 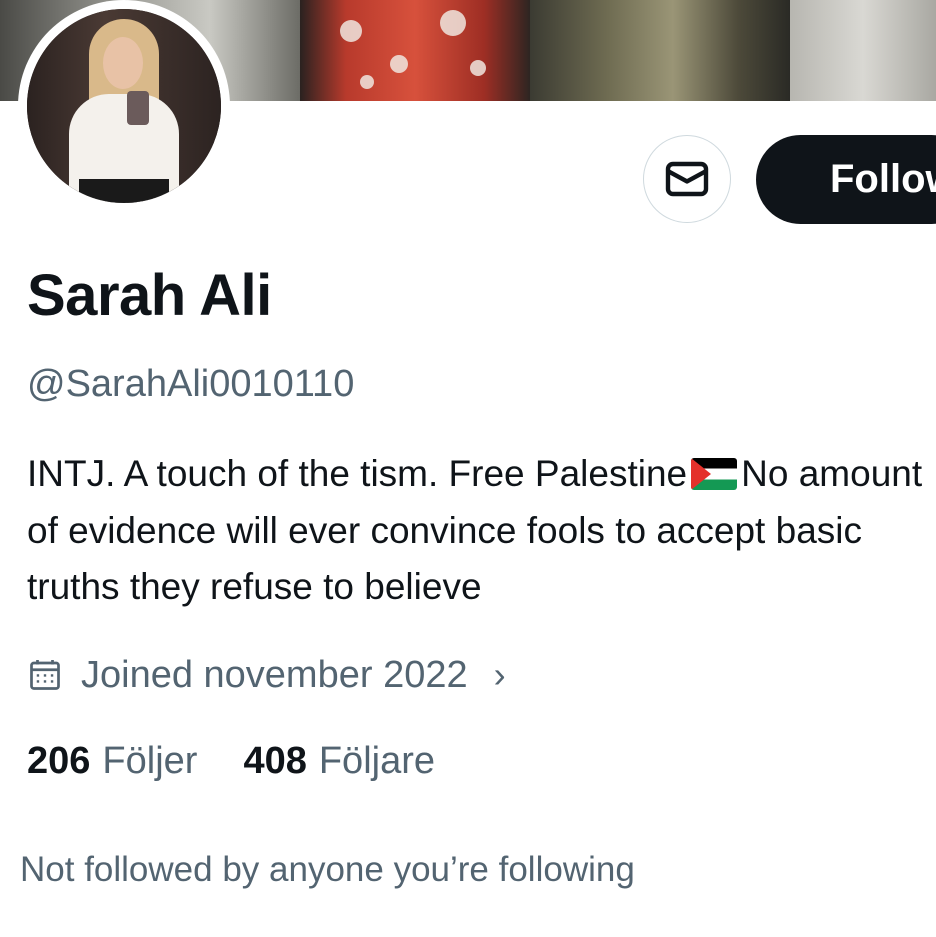 I want to click on following-link: 206 Följer, so click(x=112, y=761).